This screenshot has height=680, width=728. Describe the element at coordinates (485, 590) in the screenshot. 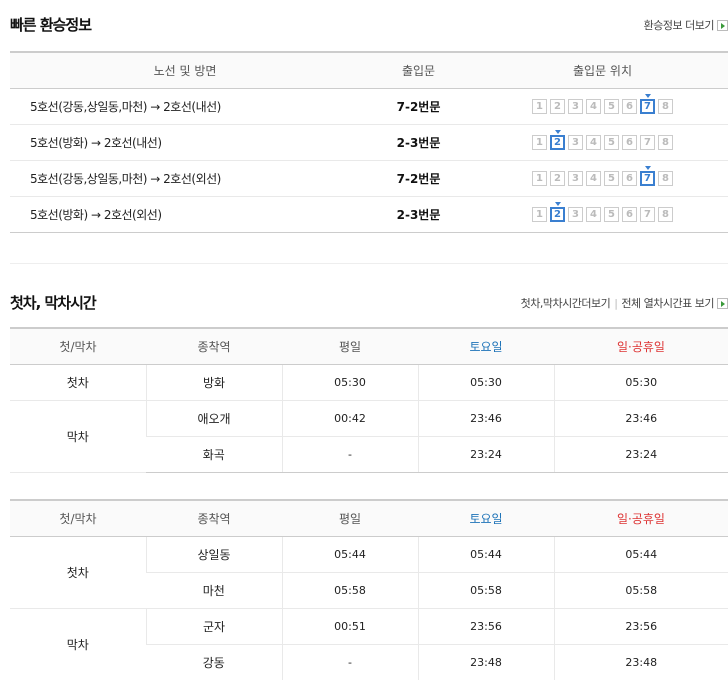

I see `saturday-time: 05:58` at that location.